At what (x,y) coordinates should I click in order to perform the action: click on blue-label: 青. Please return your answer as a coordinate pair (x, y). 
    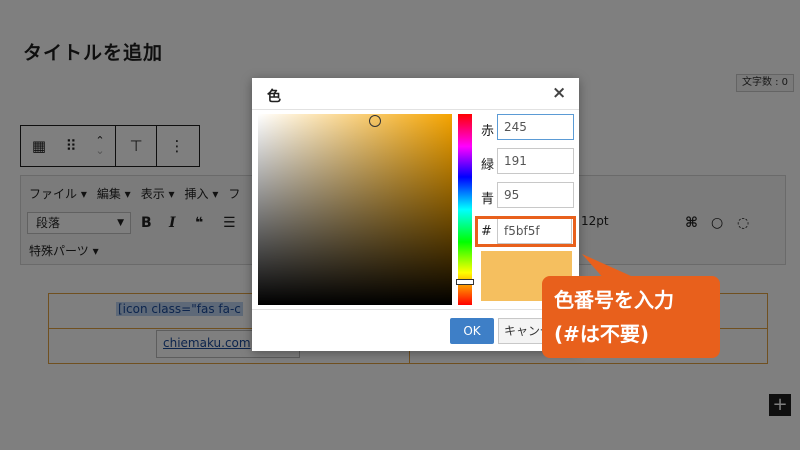
    Looking at the image, I should click on (488, 199).